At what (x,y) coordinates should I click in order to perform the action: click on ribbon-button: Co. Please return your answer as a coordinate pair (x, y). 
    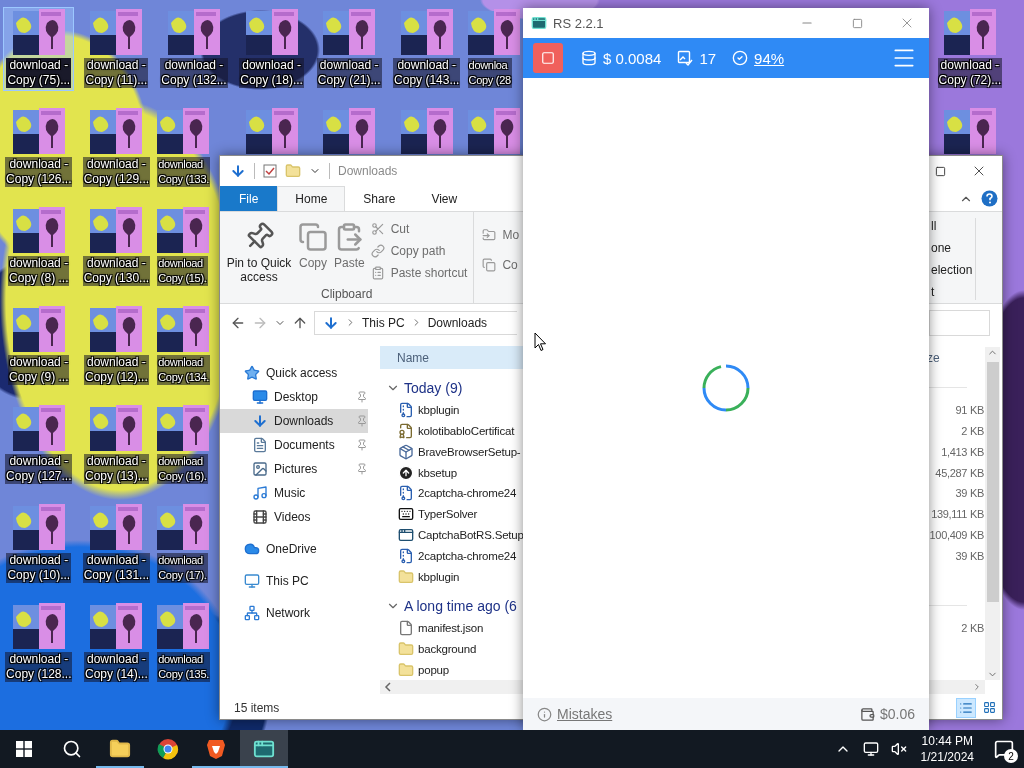
    Looking at the image, I should click on (501, 265).